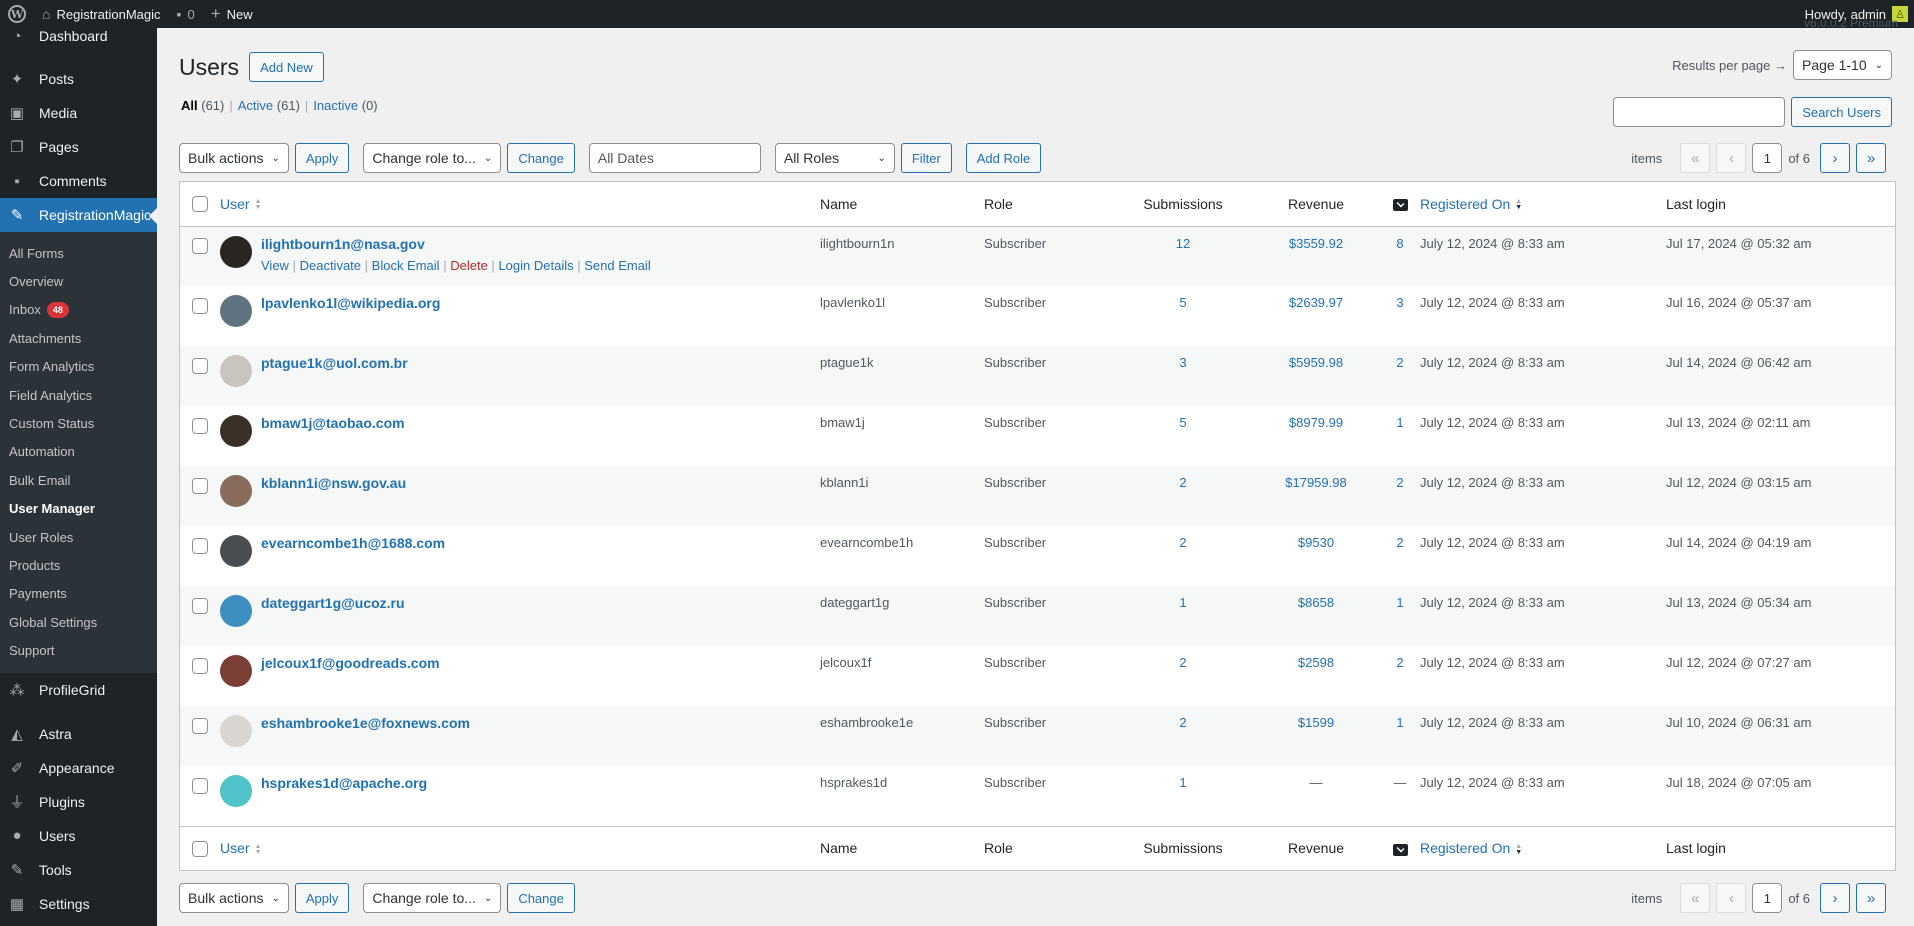 Image resolution: width=1914 pixels, height=926 pixels. I want to click on user-email-link: eshambrooke1e@foxnews.com, so click(365, 723).